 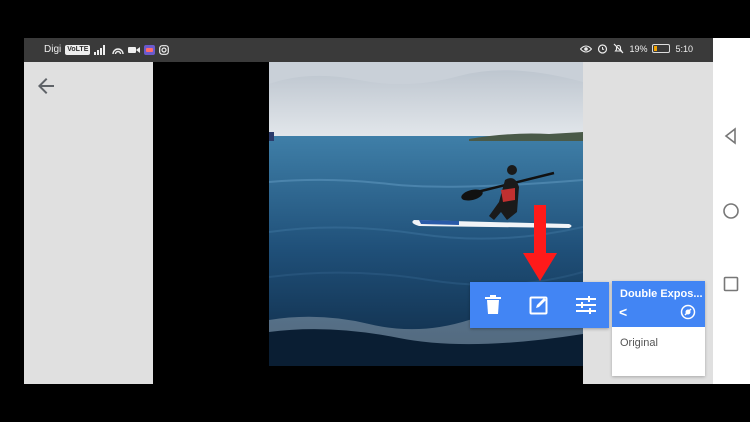 What do you see at coordinates (150, 49) in the screenshot?
I see `app-notification-icon` at bounding box center [150, 49].